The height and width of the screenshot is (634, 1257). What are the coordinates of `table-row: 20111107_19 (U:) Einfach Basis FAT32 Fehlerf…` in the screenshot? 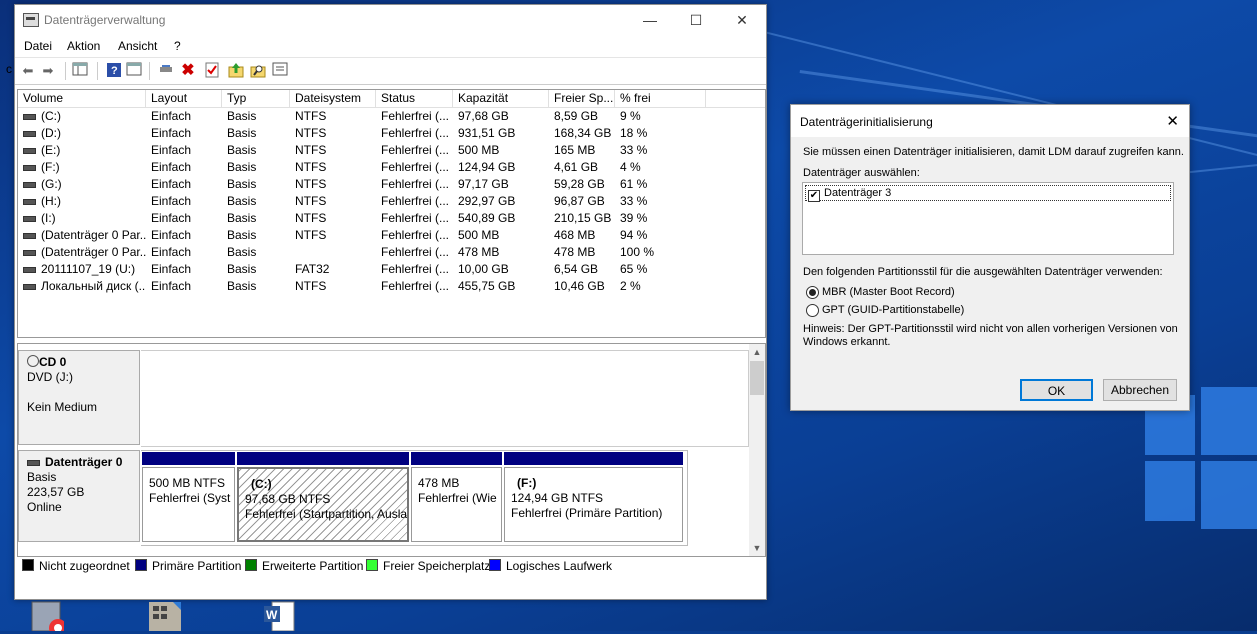 It's located at (391, 269).